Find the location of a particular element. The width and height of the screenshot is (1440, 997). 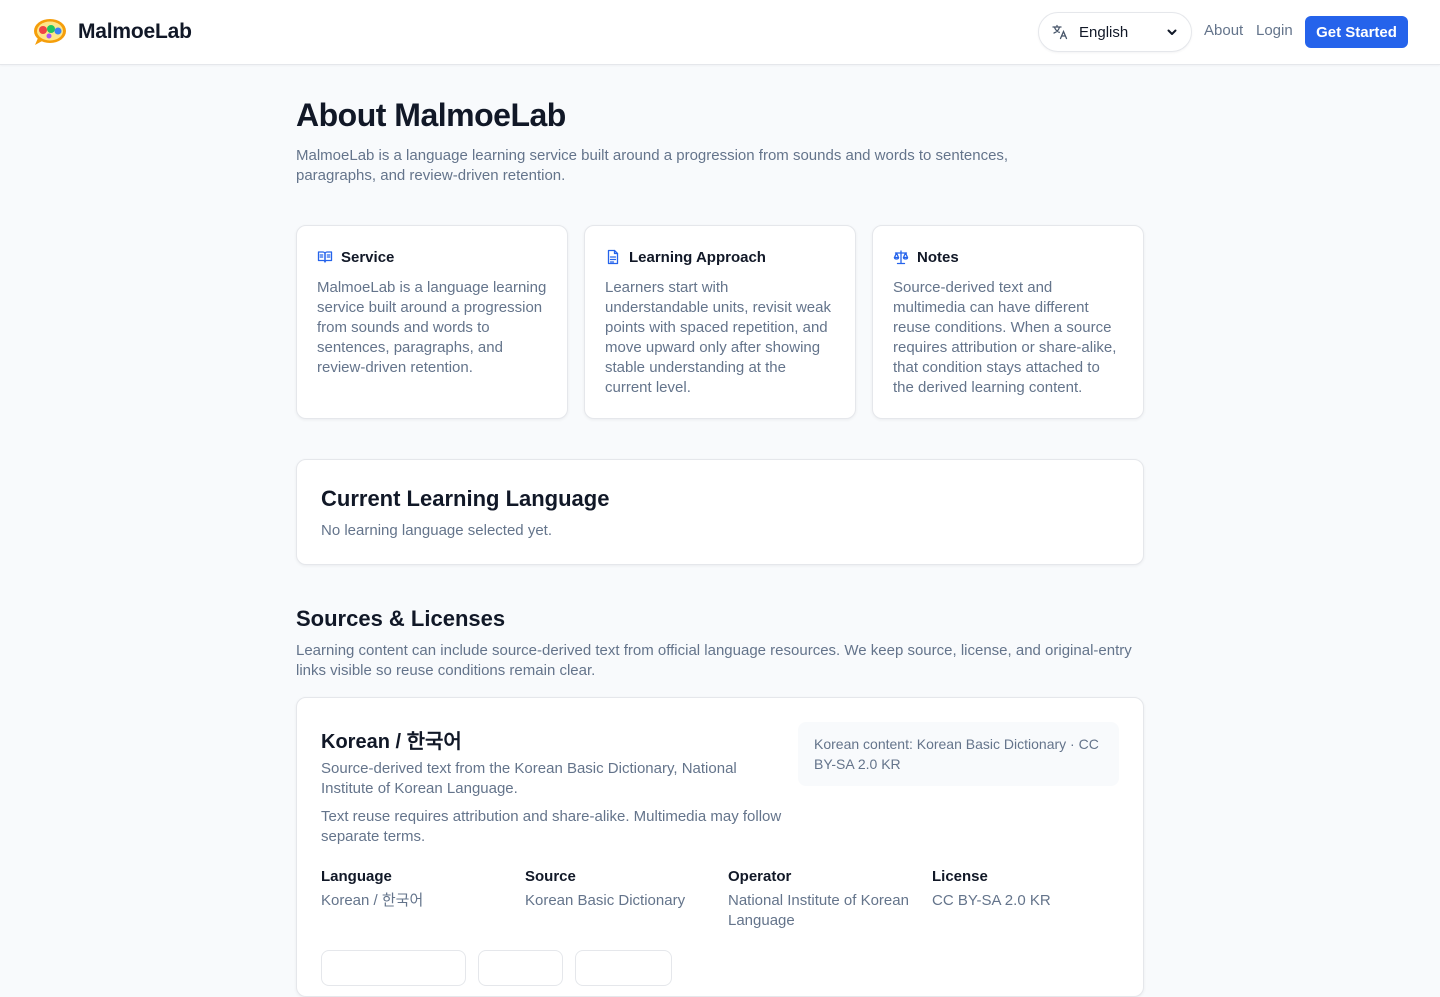

meta-label: Language is located at coordinates (356, 876).